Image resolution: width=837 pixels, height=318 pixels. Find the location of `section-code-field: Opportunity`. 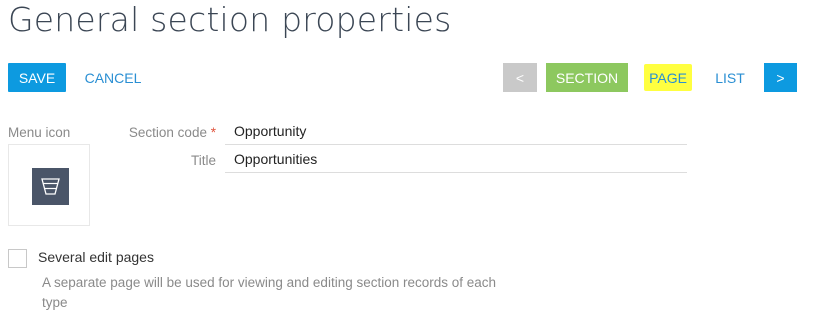

section-code-field: Opportunity is located at coordinates (456, 131).